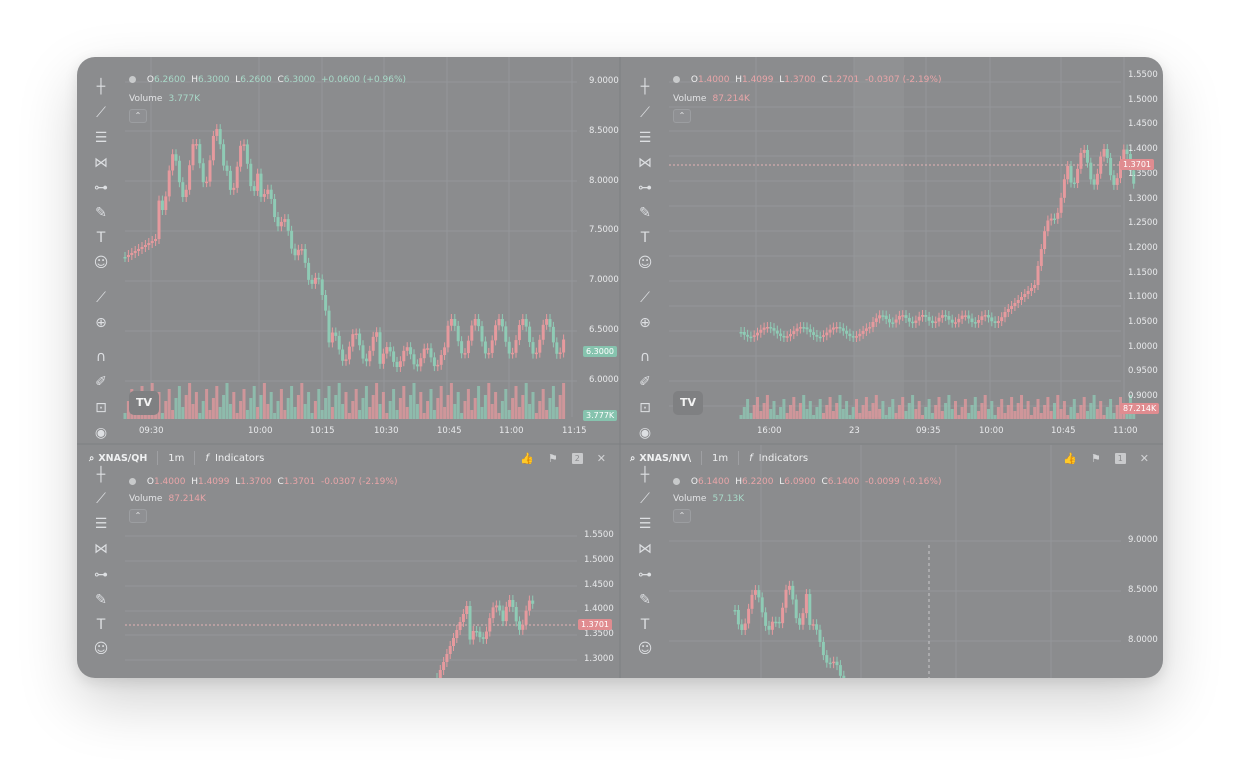  I want to click on price-tick-label: 8.0000, so click(604, 180).